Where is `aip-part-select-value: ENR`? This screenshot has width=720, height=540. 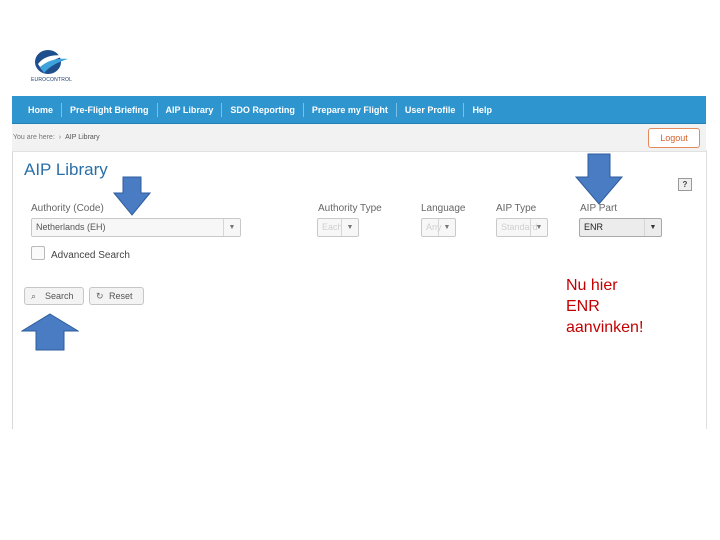 aip-part-select-value: ENR is located at coordinates (594, 227).